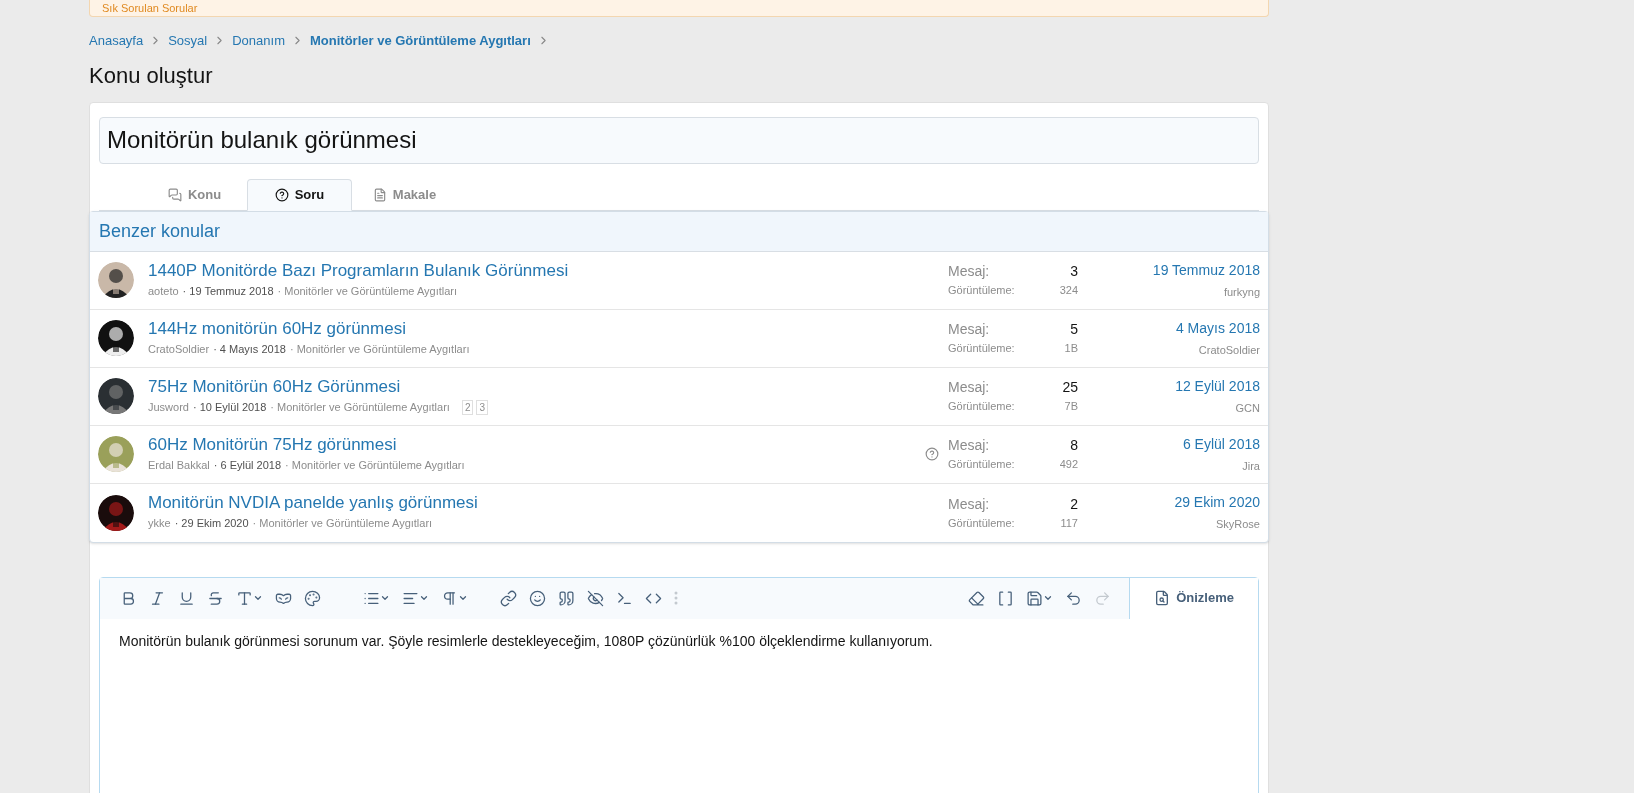 Image resolution: width=1634 pixels, height=793 pixels. I want to click on views-count: 7B, so click(1070, 407).